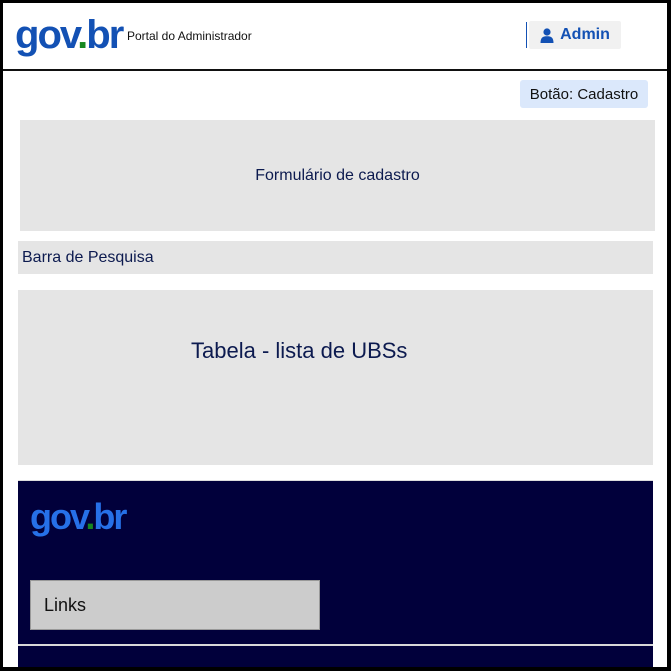  What do you see at coordinates (88, 257) in the screenshot?
I see `search-placeholder-label: Barra de Pesquisa` at bounding box center [88, 257].